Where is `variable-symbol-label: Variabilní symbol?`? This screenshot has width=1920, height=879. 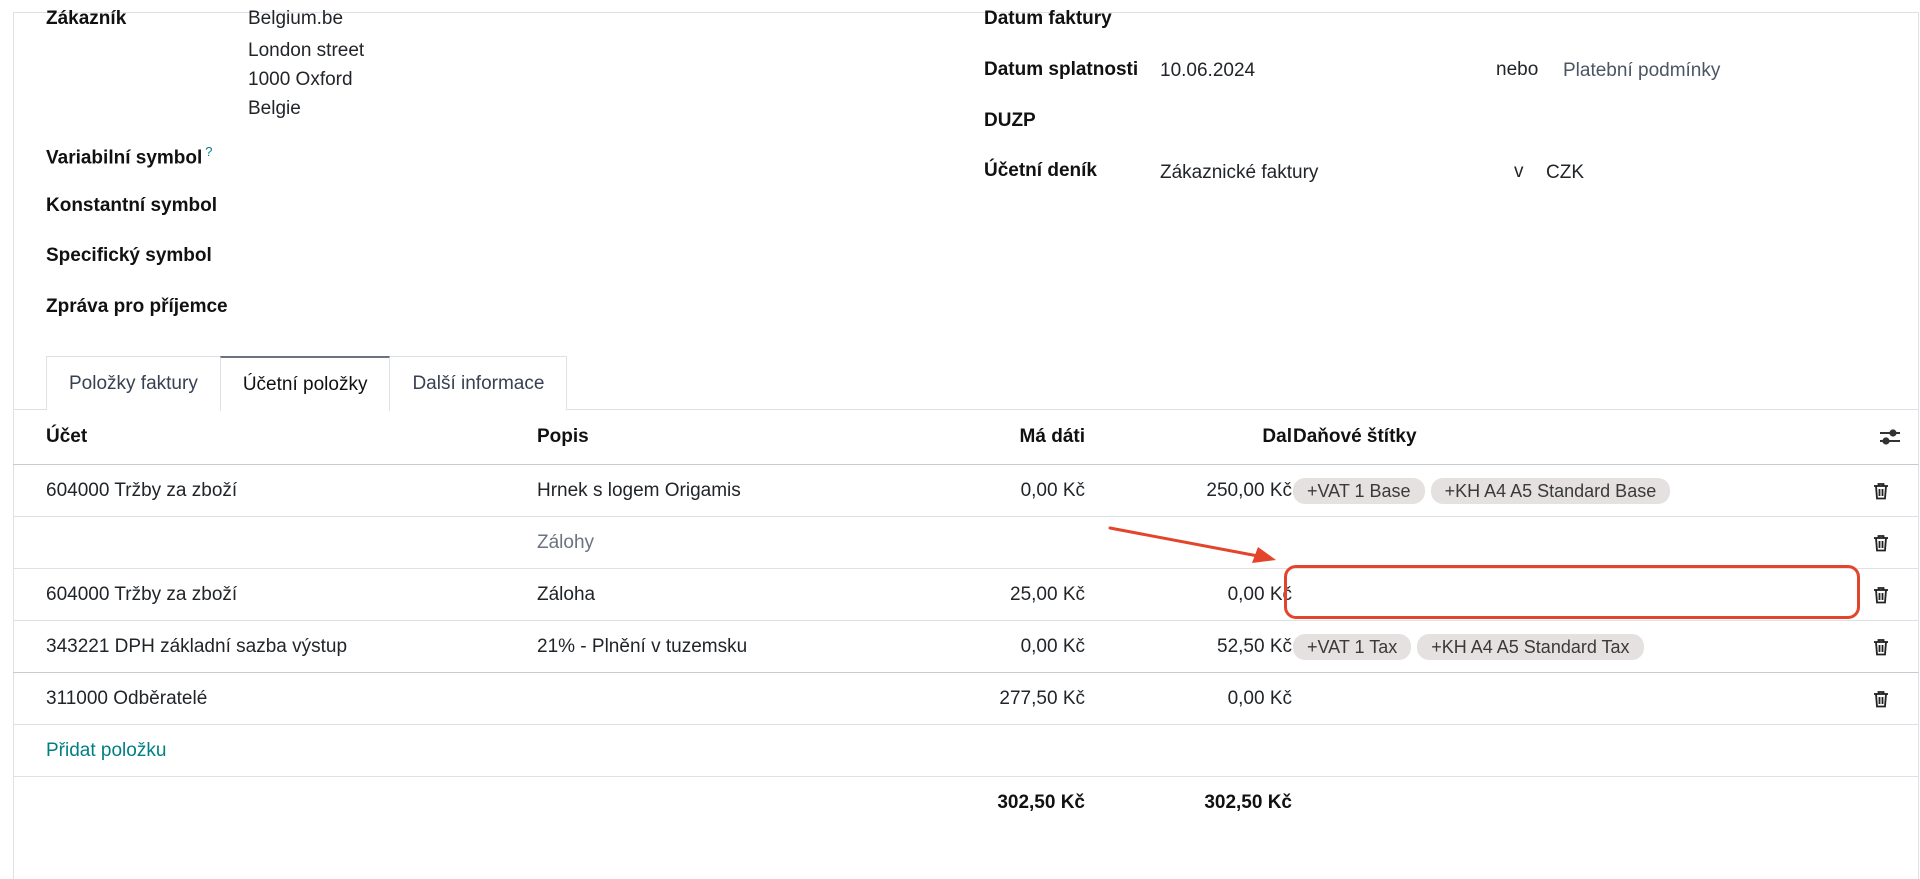
variable-symbol-label: Variabilní symbol? is located at coordinates (129, 156).